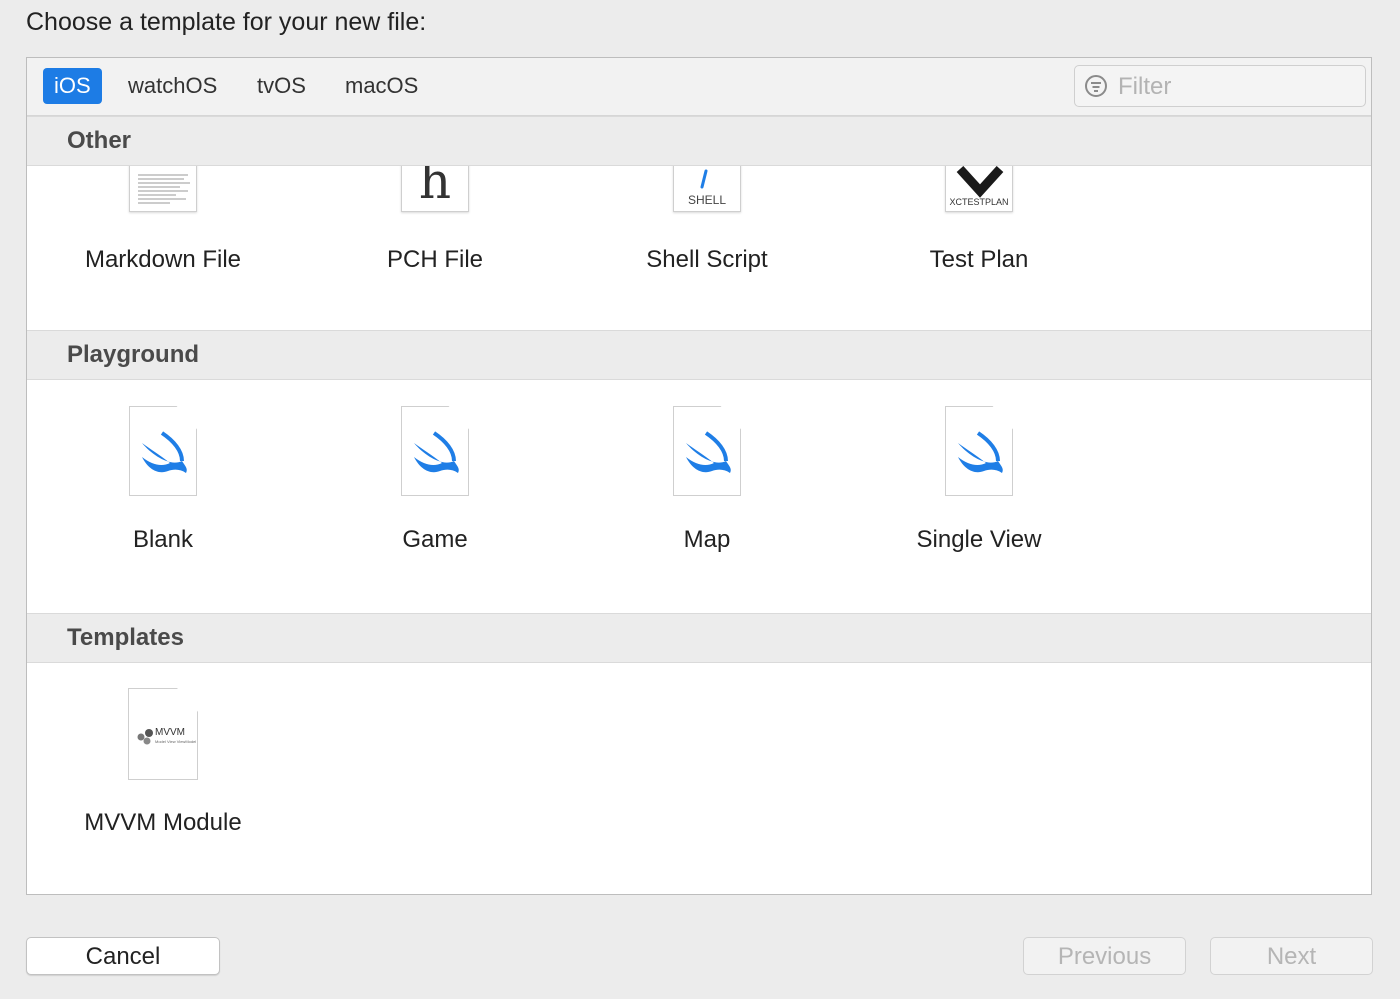 The width and height of the screenshot is (1400, 999). What do you see at coordinates (434, 259) in the screenshot?
I see `template-label: PCH File` at bounding box center [434, 259].